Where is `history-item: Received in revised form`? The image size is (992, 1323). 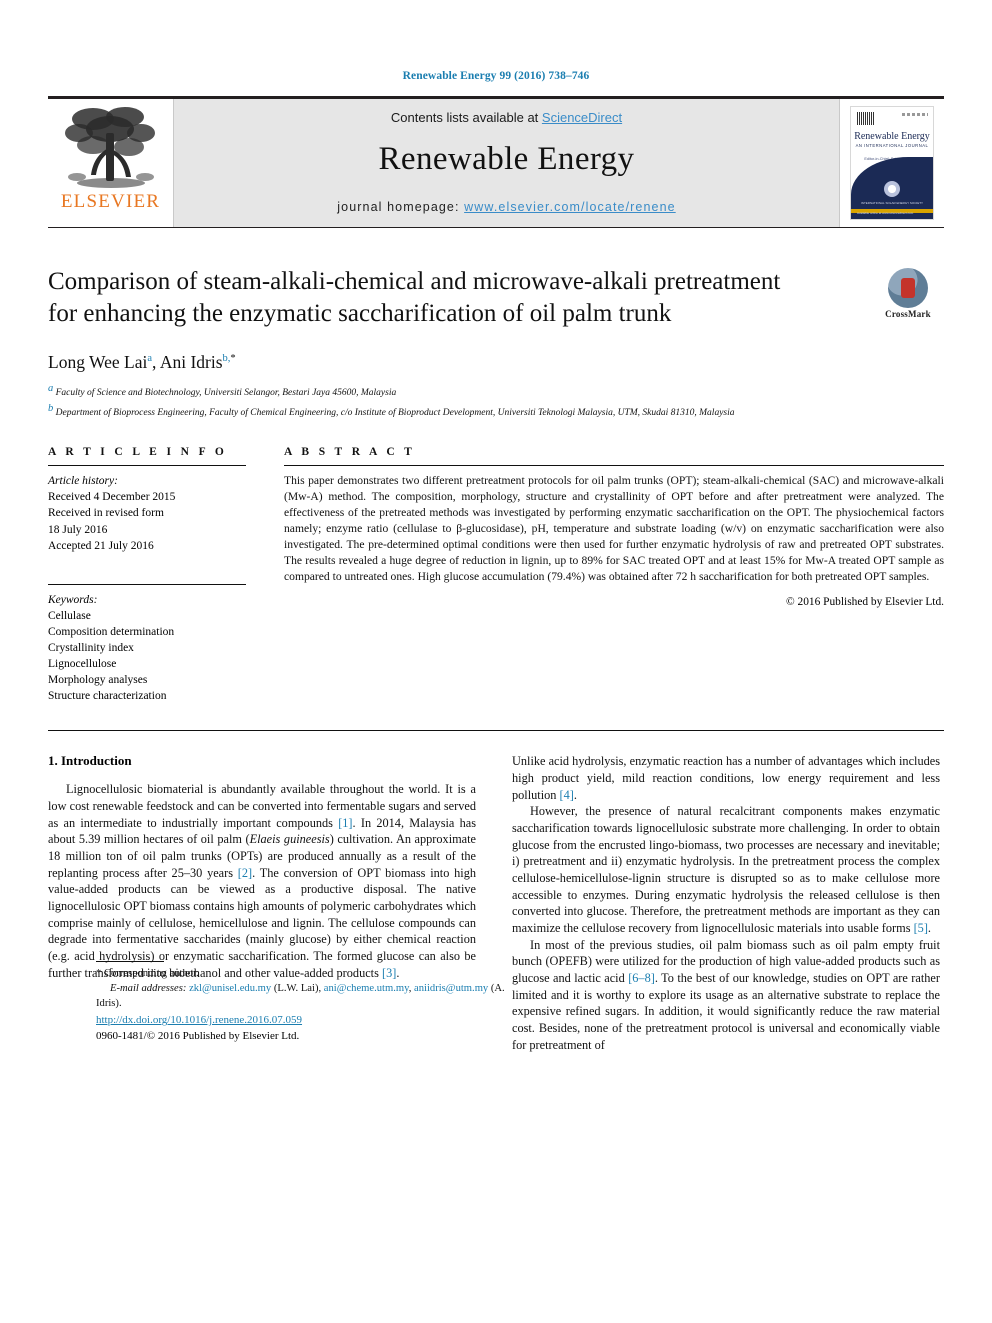
history-item: Received in revised form is located at coordinates (106, 513).